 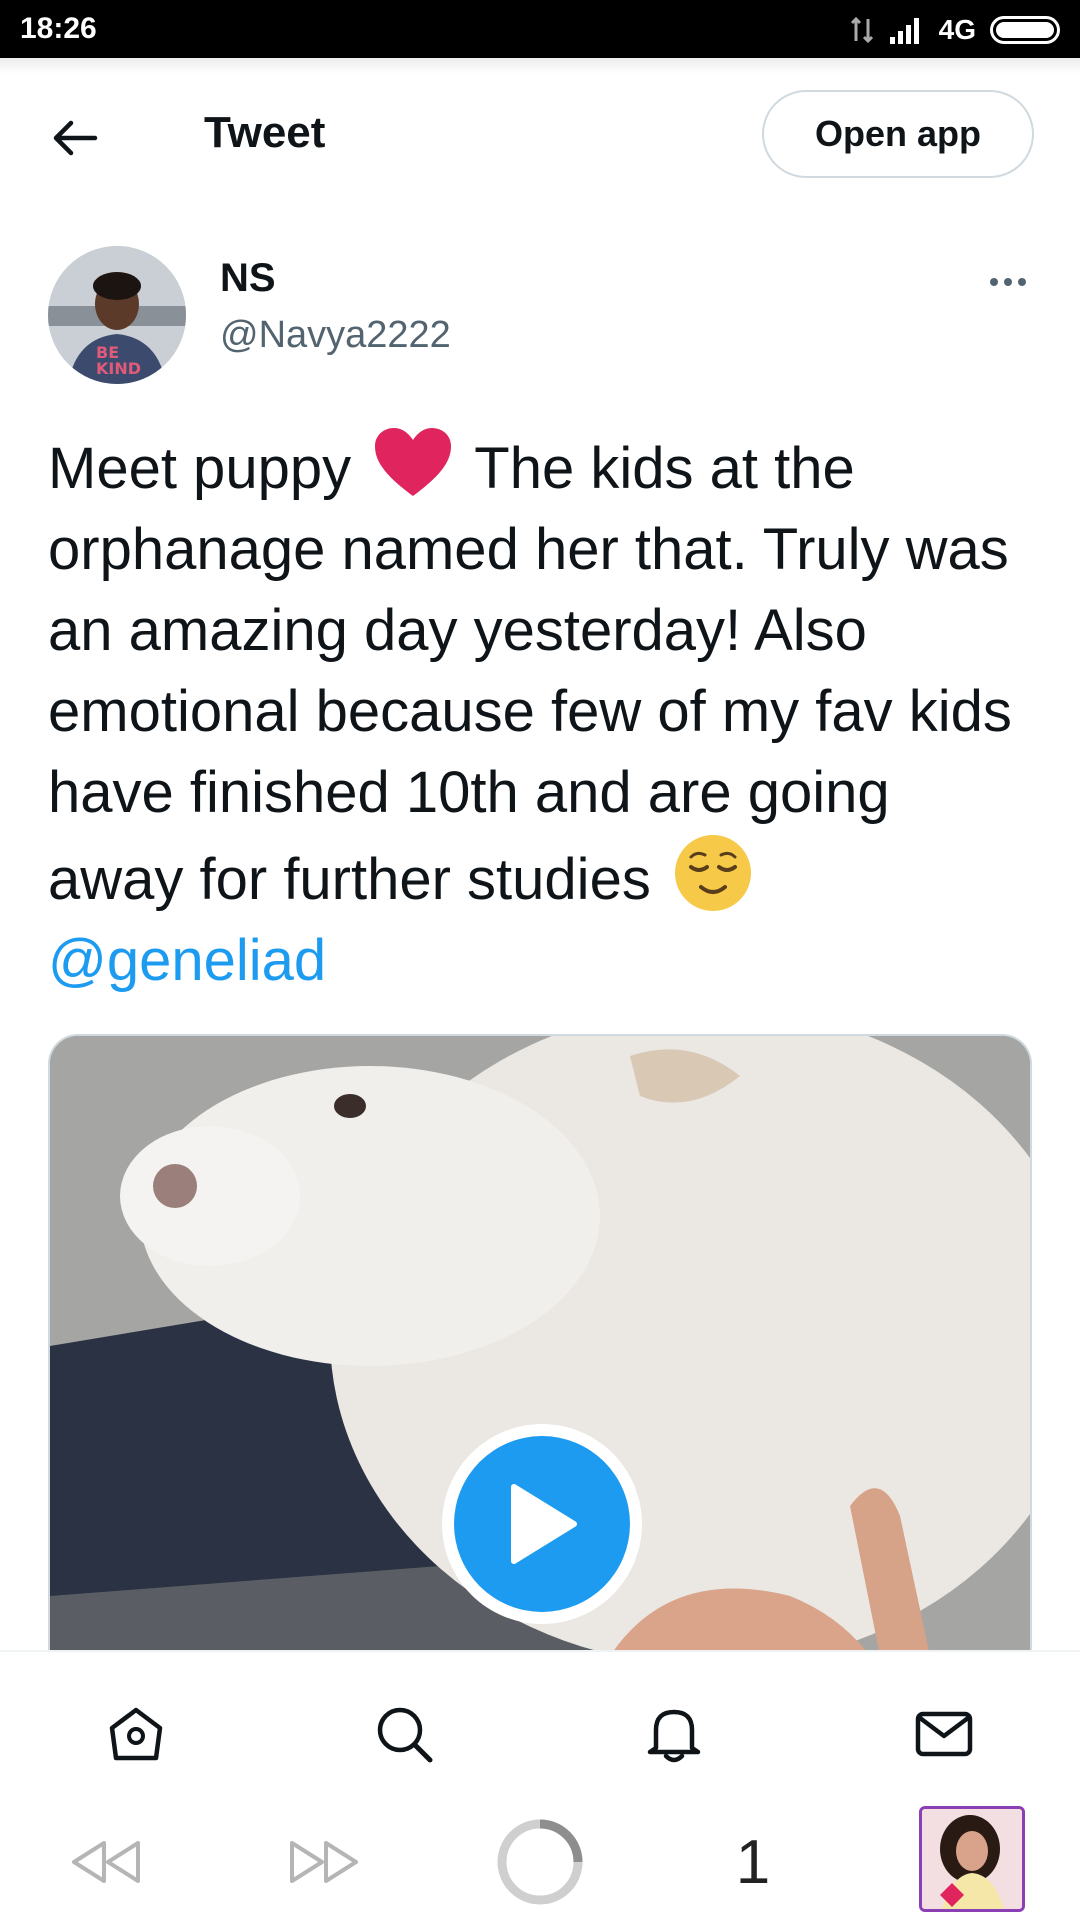 I want to click on avatar-photo: BE KIND, so click(x=117, y=315).